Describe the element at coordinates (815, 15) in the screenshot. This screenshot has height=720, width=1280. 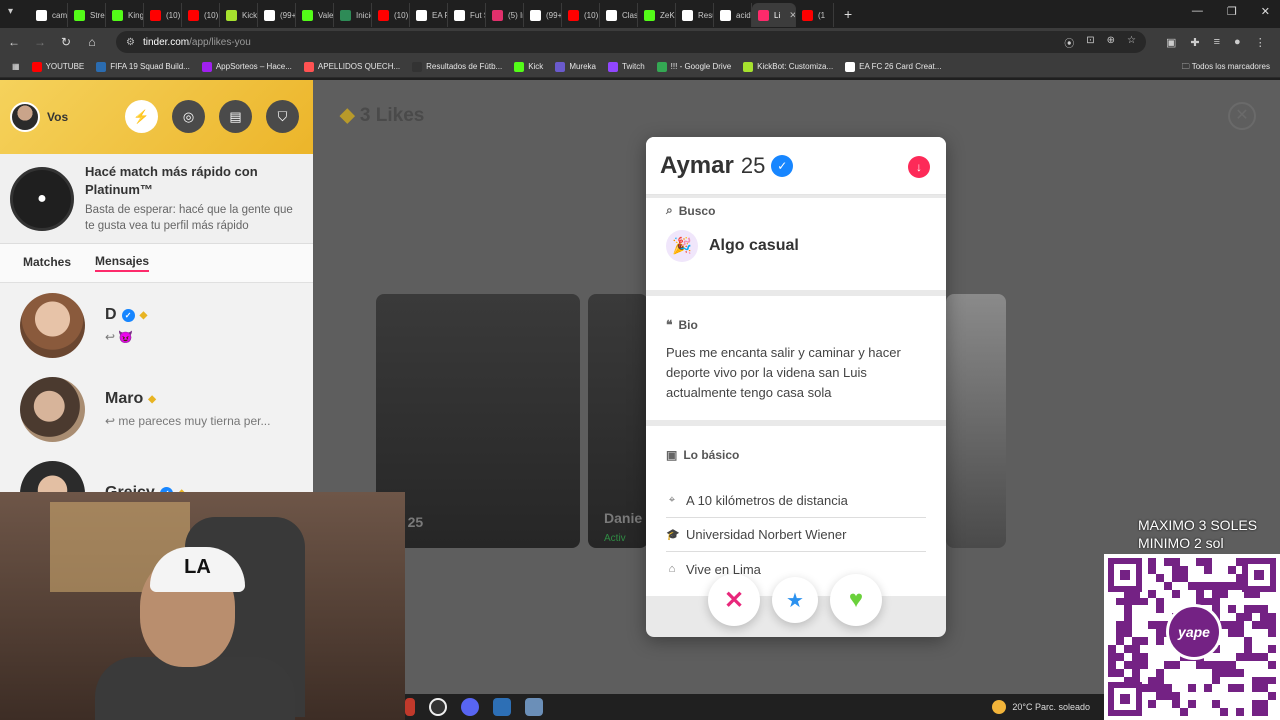
I see `browser-tab: (1` at that location.